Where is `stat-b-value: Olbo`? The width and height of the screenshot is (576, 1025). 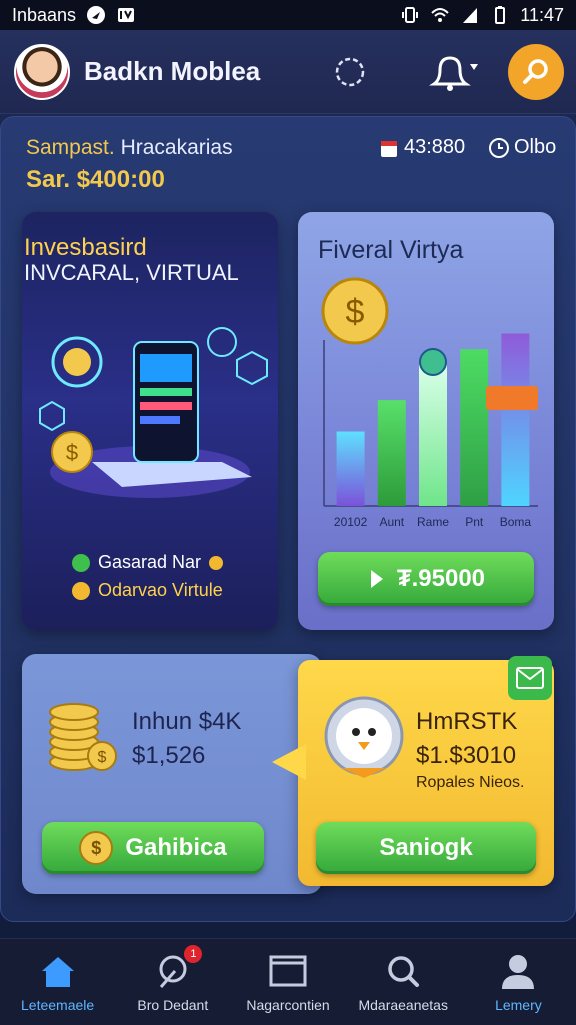
stat-b-value: Olbo is located at coordinates (535, 147).